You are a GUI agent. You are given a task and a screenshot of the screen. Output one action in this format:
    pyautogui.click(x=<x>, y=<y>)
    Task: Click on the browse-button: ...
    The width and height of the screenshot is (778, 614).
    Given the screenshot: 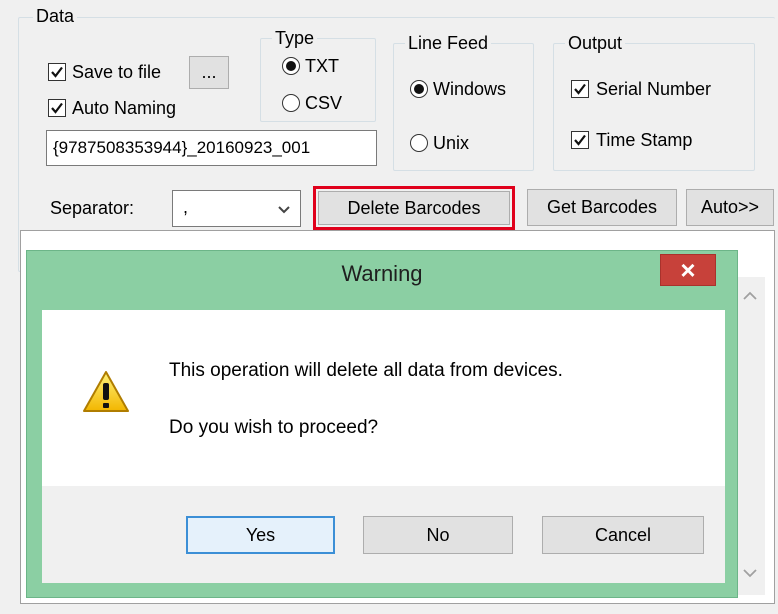 What is the action you would take?
    pyautogui.click(x=209, y=72)
    